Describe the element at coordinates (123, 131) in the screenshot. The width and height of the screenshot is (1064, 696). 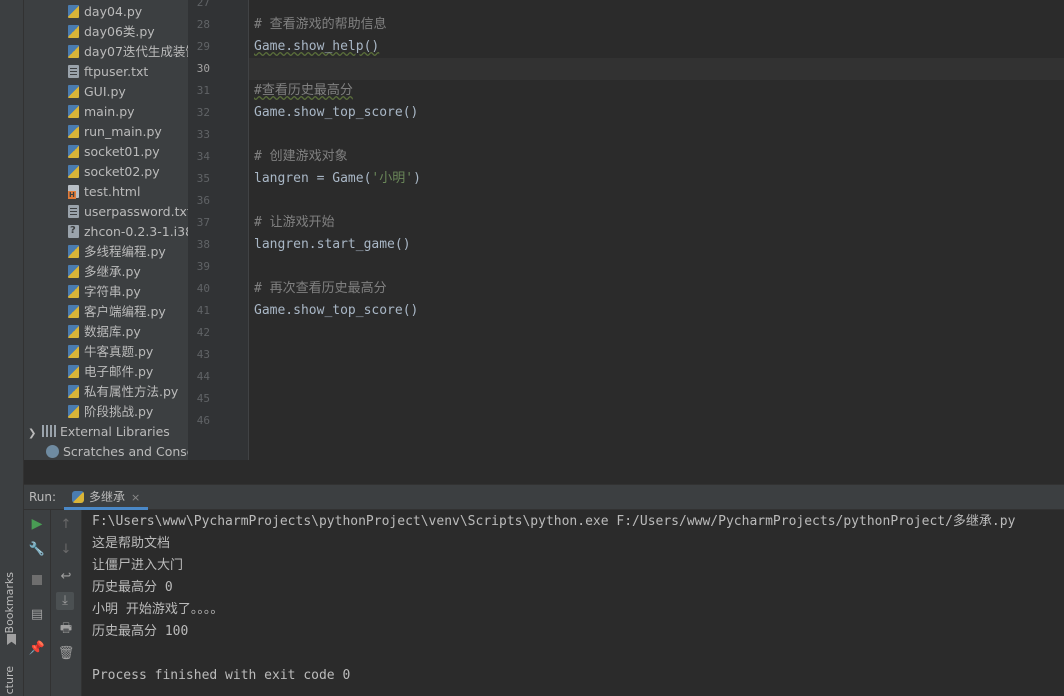
I see `tree-file-label: run_main.py` at that location.